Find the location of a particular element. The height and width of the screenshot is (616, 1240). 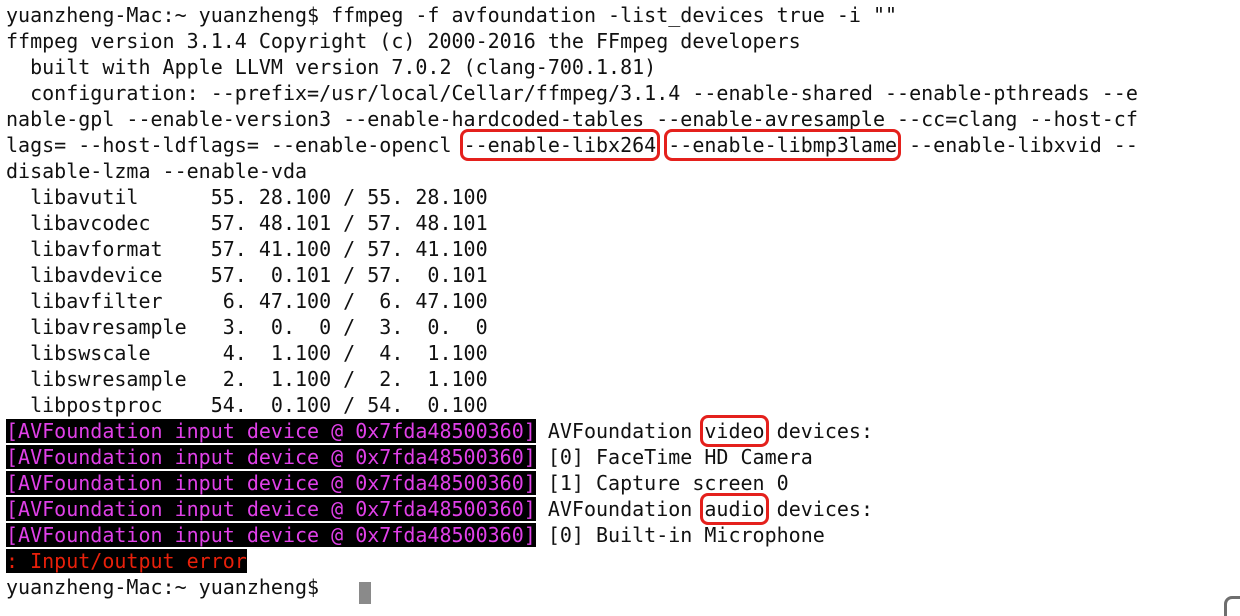

output-text: --enable-libxvid -- is located at coordinates (1017, 145).